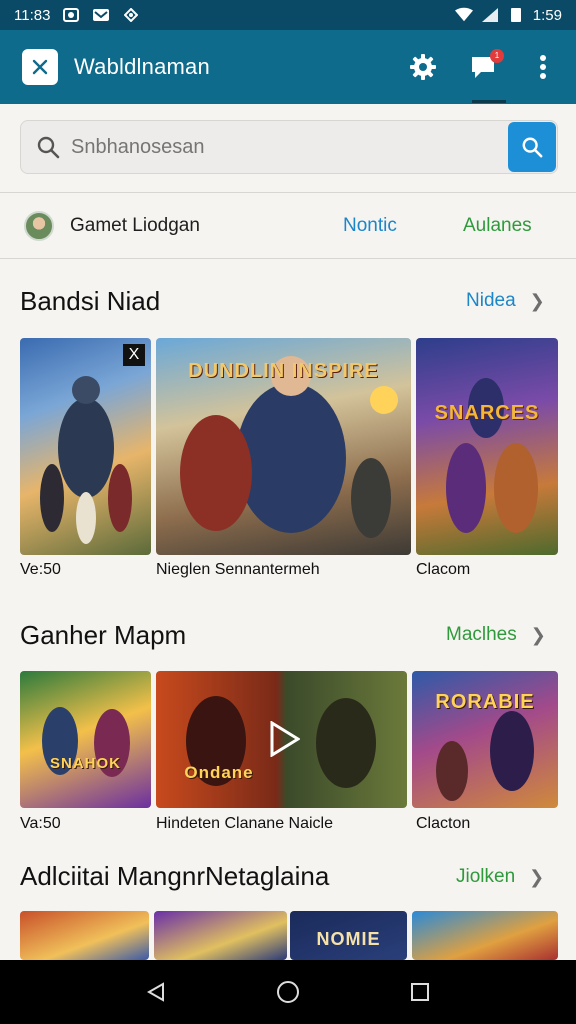  Describe the element at coordinates (516, 15) in the screenshot. I see `battery-icon` at that location.